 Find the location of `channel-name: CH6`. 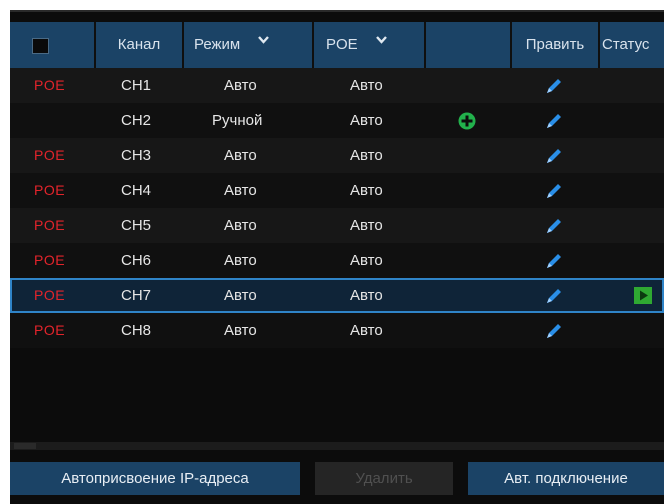

channel-name: CH6 is located at coordinates (136, 260).